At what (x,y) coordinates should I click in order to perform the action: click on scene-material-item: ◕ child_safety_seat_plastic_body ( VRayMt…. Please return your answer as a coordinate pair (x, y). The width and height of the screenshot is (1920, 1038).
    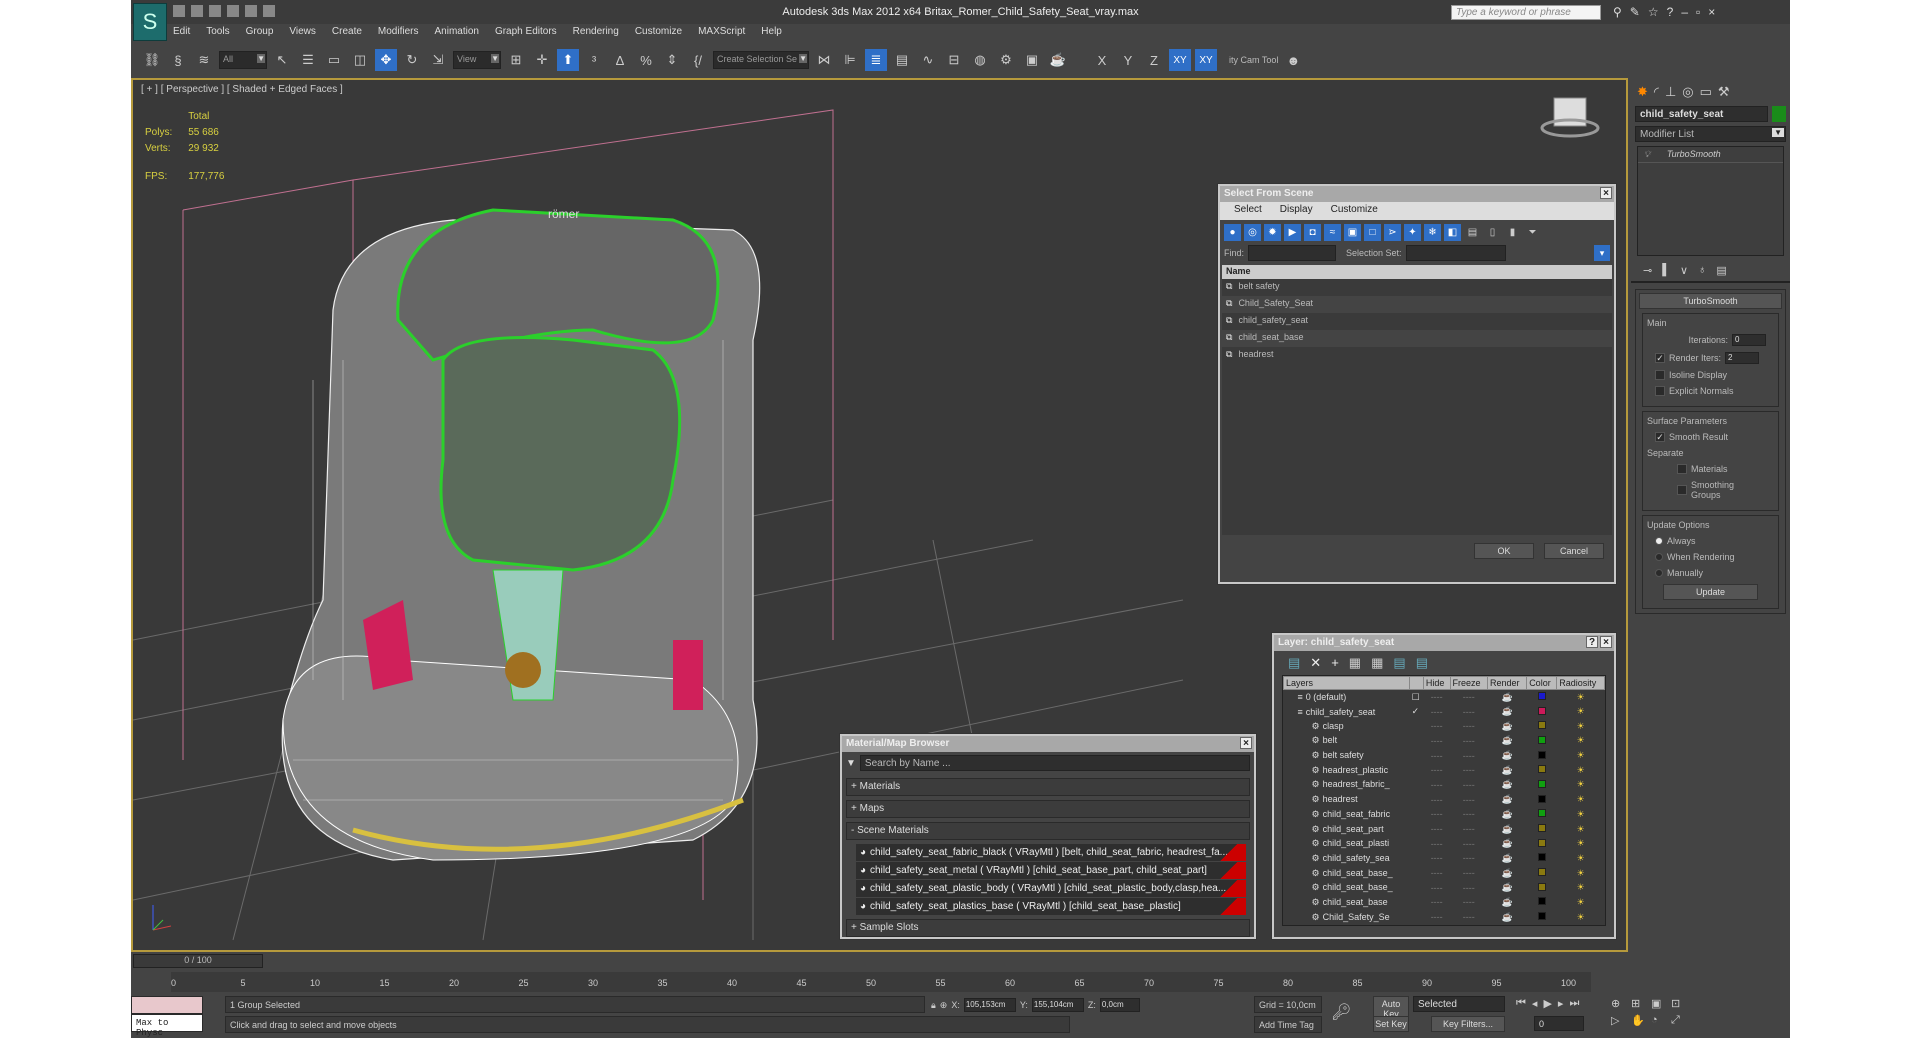
    Looking at the image, I should click on (1051, 888).